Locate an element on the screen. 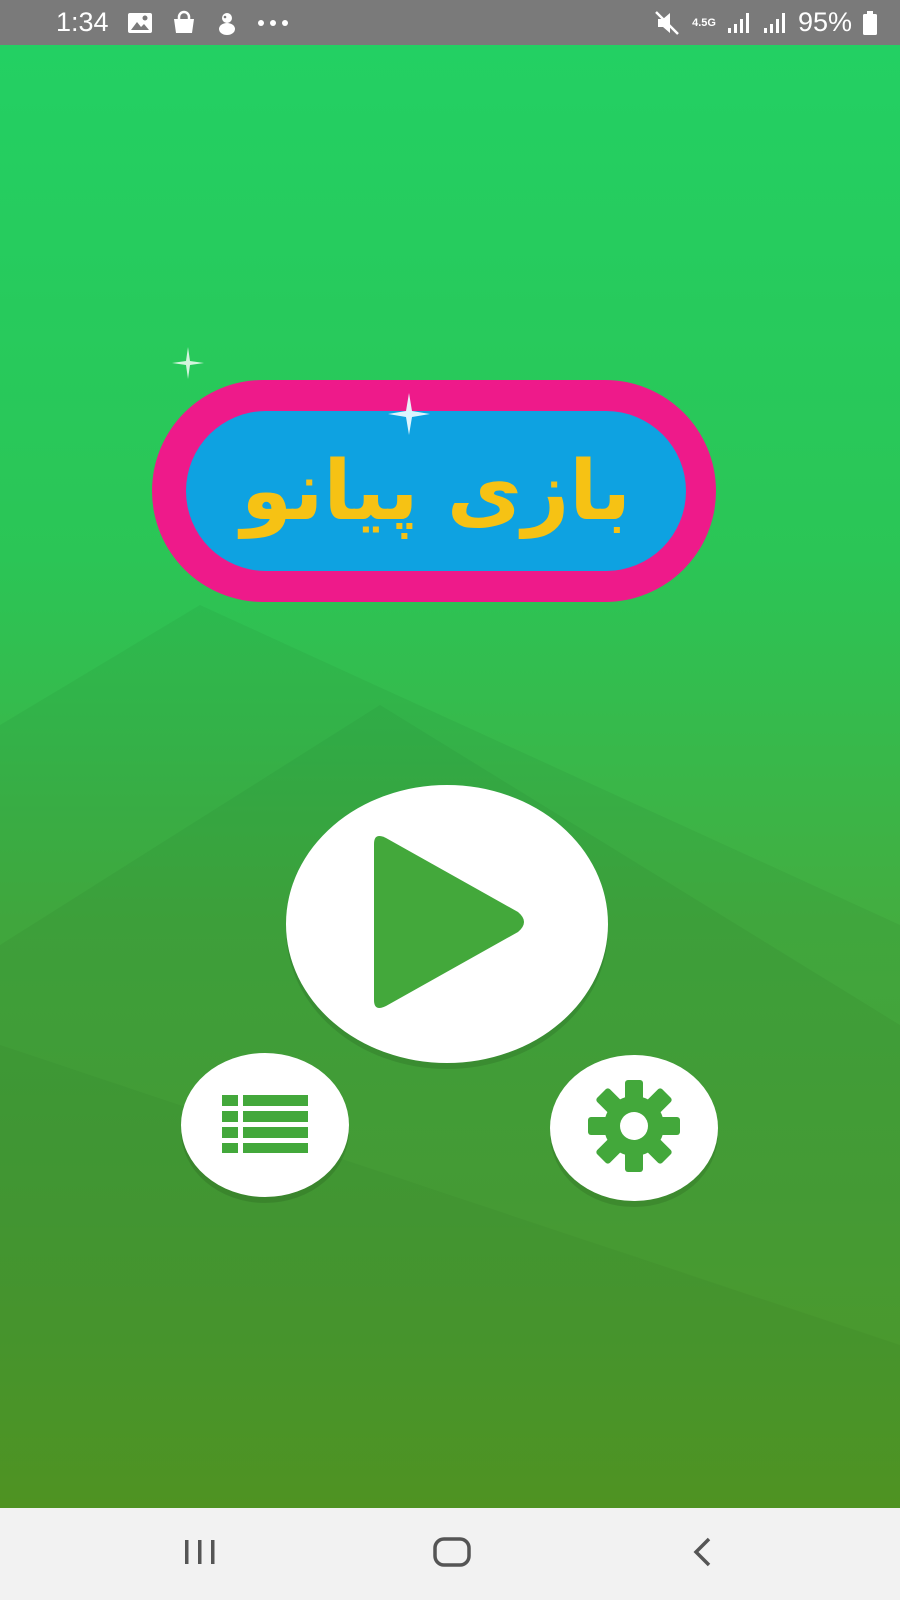 The height and width of the screenshot is (1600, 900). home-icon is located at coordinates (452, 1554).